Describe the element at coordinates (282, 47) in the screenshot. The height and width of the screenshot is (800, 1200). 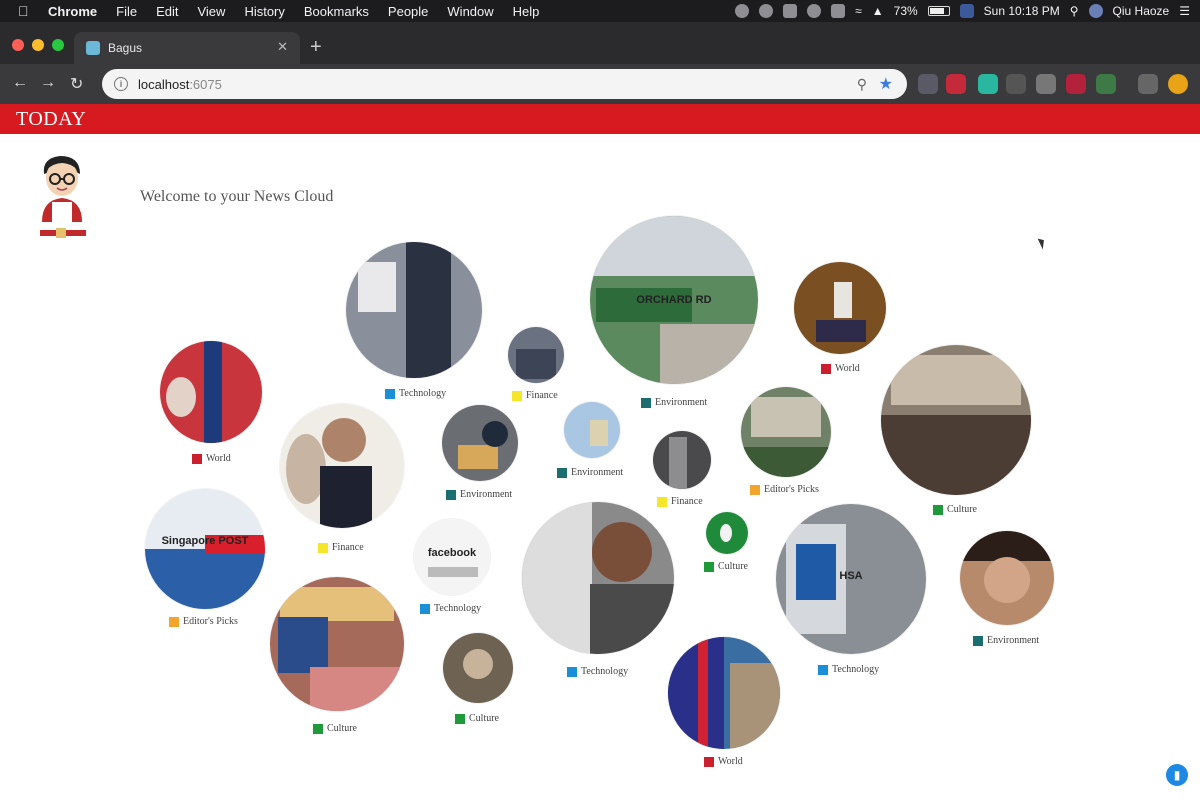
I see `close-tab-icon: ✕` at that location.